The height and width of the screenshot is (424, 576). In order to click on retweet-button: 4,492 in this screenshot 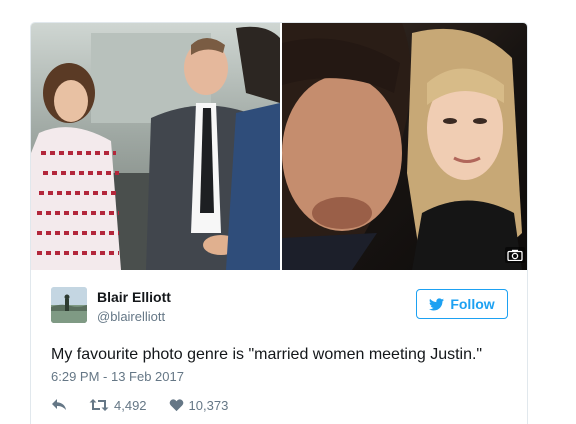, I will do `click(118, 405)`.